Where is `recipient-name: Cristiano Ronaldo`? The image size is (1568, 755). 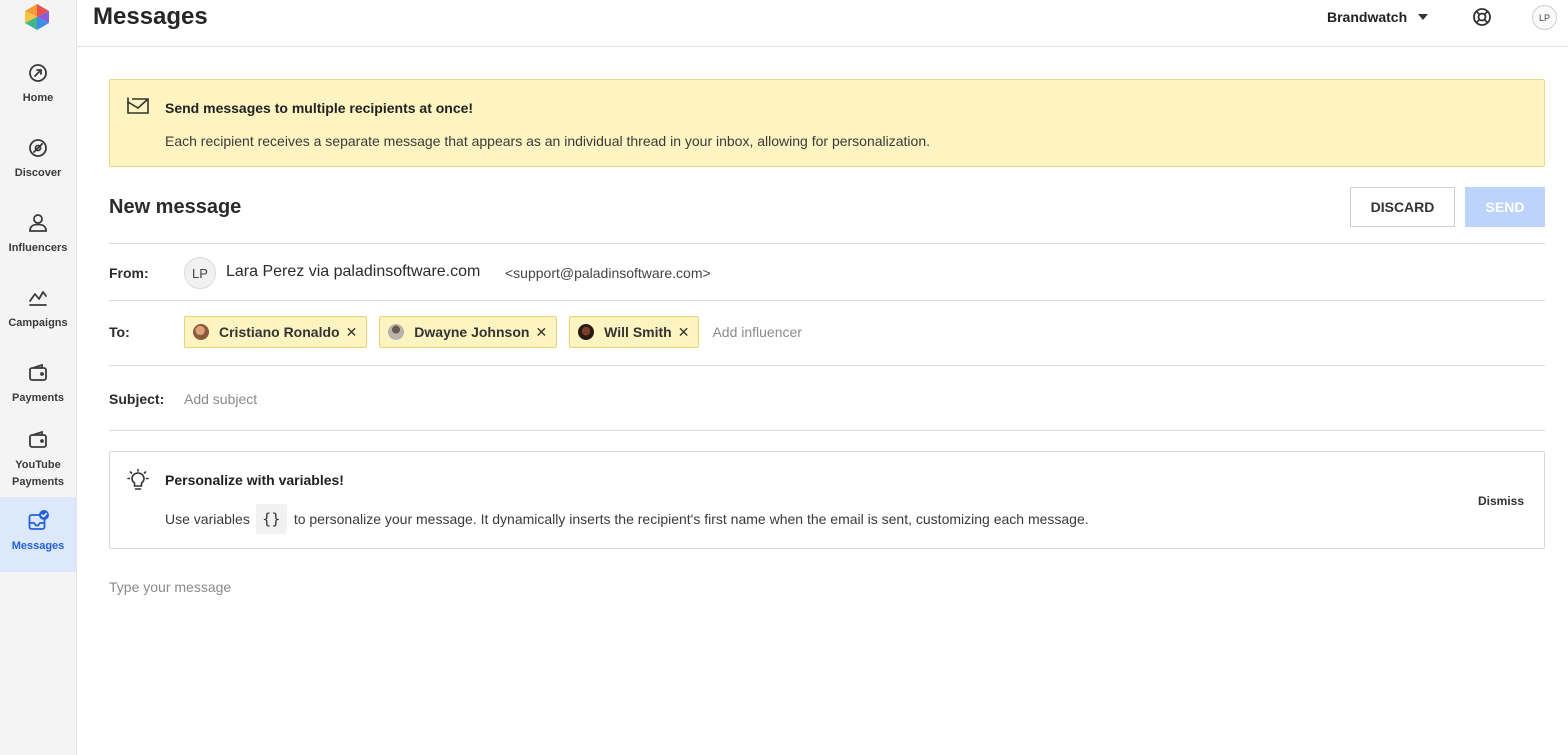
recipient-name: Cristiano Ronaldo is located at coordinates (279, 332).